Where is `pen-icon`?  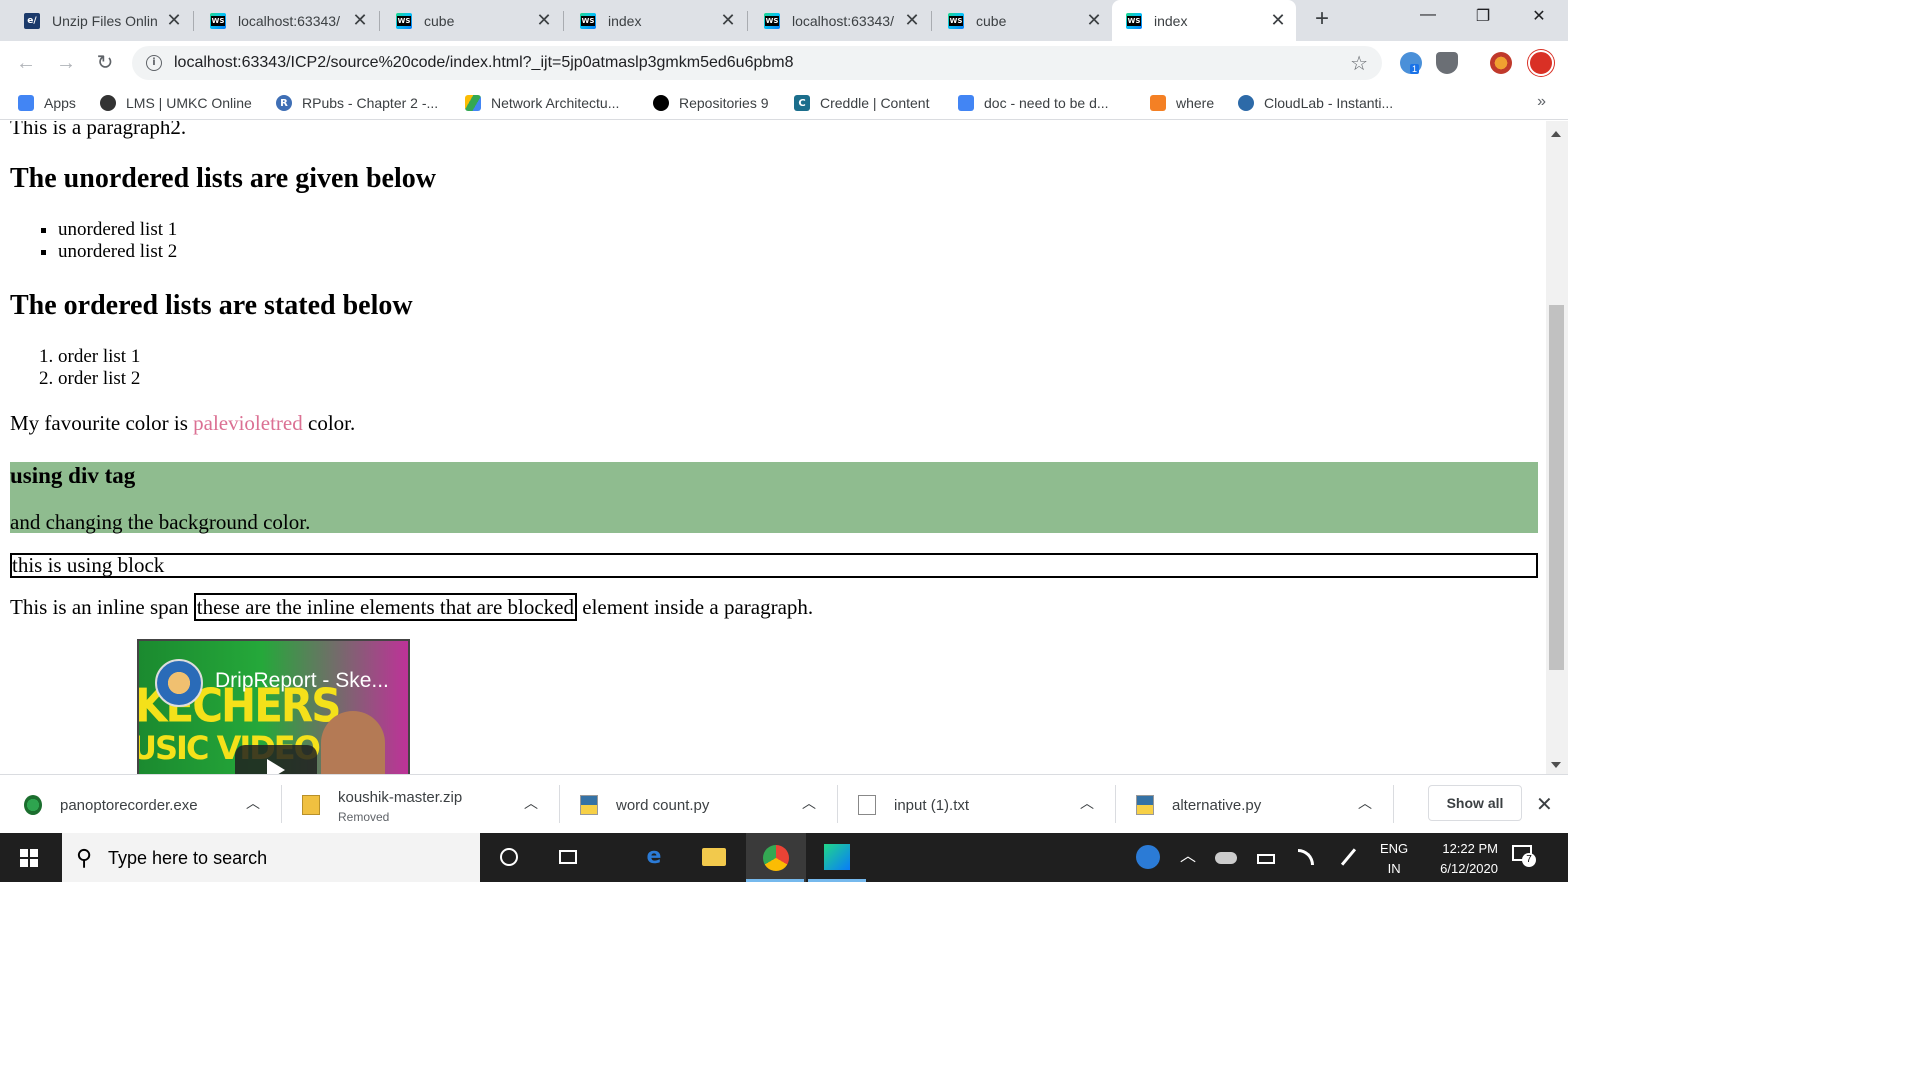
pen-icon is located at coordinates (1348, 857).